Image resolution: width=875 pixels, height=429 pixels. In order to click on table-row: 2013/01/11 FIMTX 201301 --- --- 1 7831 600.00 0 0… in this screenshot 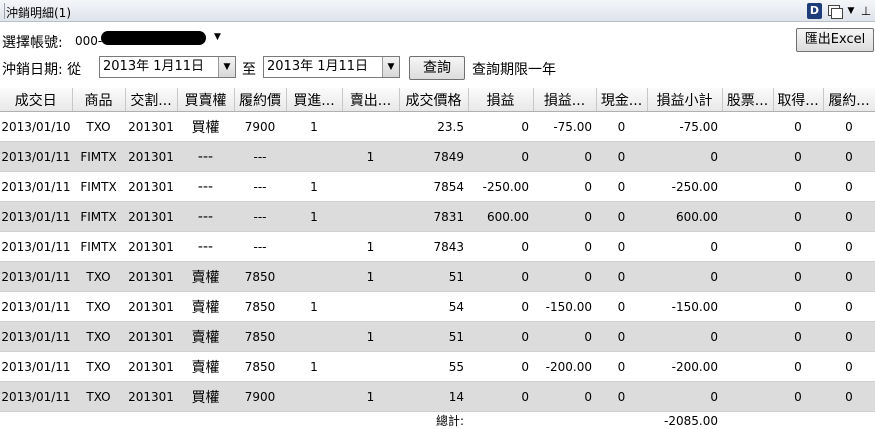, I will do `click(437, 216)`.